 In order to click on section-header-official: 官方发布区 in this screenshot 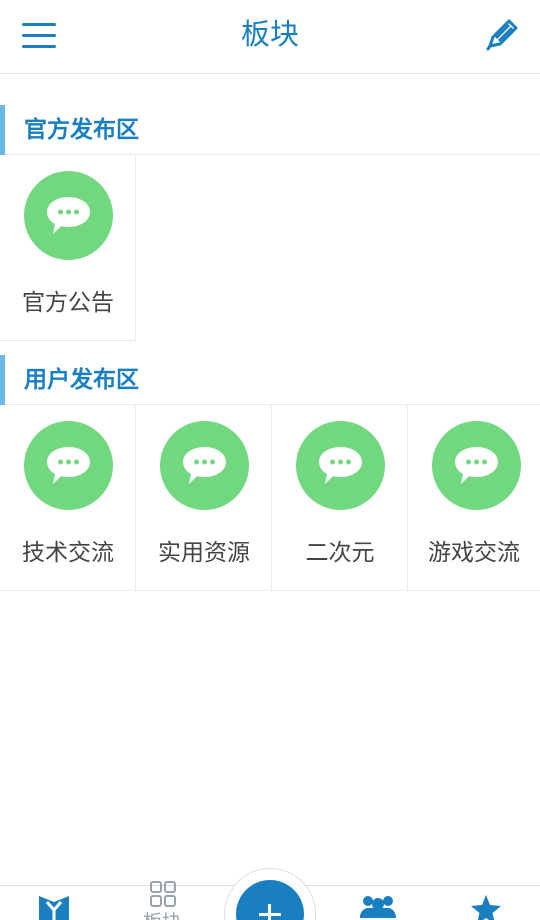, I will do `click(270, 130)`.